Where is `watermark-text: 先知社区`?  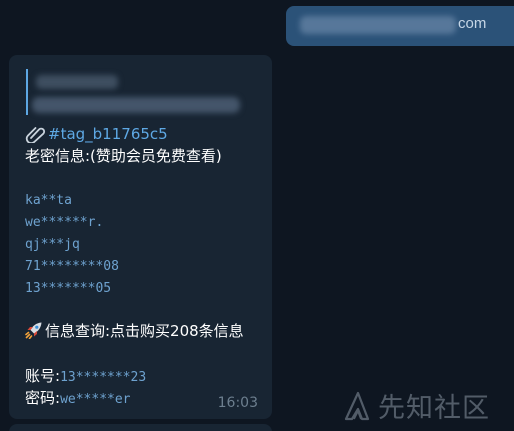 watermark-text: 先知社区 is located at coordinates (434, 408).